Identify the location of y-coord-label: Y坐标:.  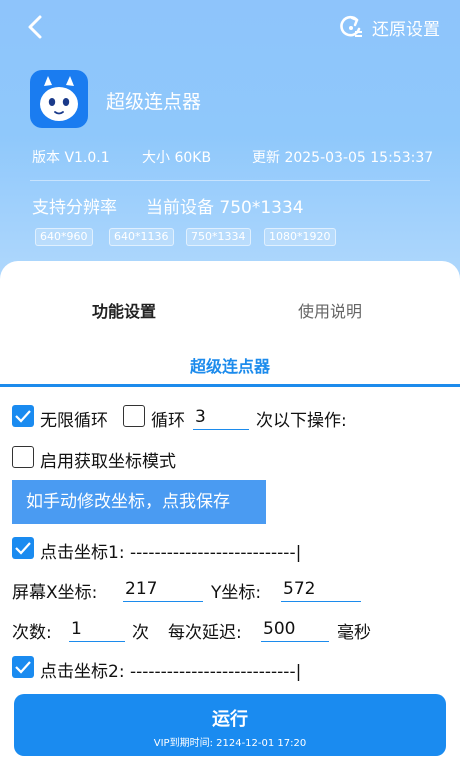
(236, 593).